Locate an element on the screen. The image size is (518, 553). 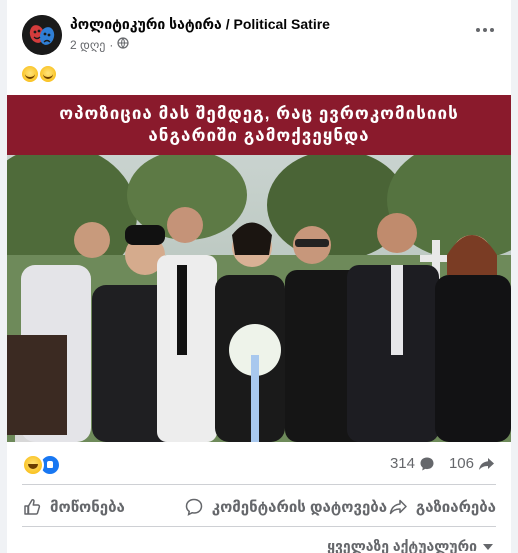
comment-button: კომენტარის დატოვება is located at coordinates (285, 507).